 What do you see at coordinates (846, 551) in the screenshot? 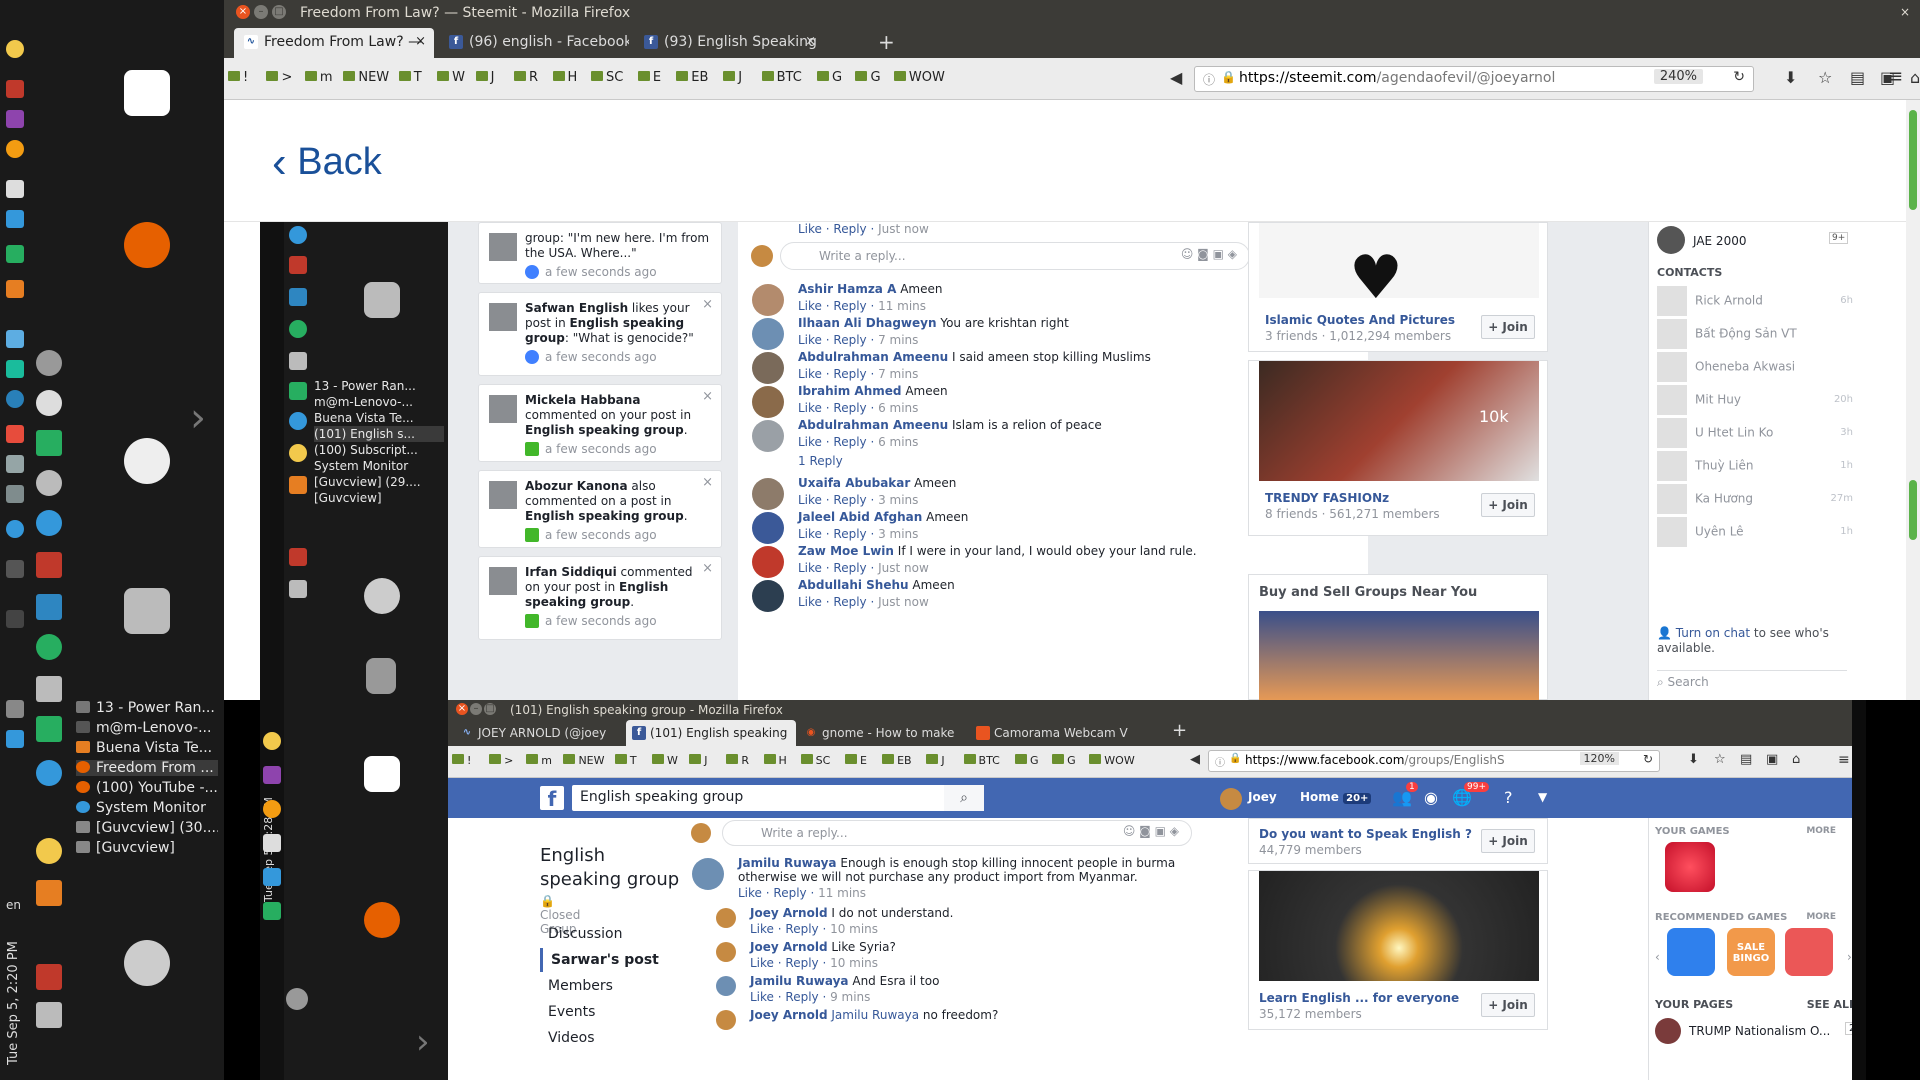
I see `commenter-name: Zaw Moe Lwin` at bounding box center [846, 551].